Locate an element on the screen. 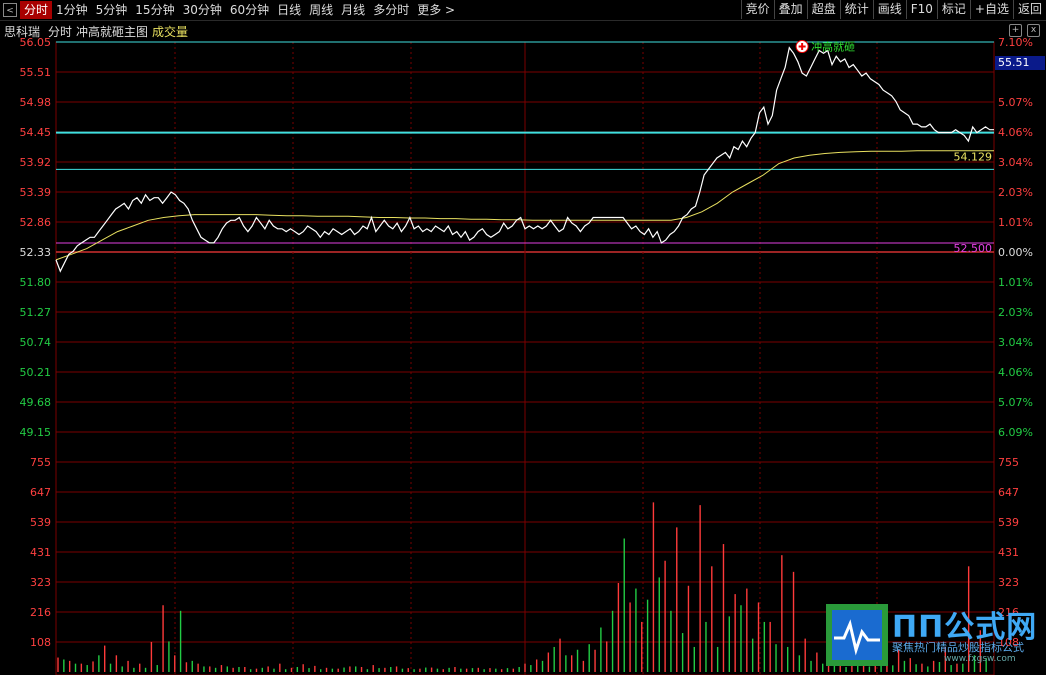 This screenshot has height=675, width=1046. price-tick-label: 50.21 is located at coordinates (36, 372).